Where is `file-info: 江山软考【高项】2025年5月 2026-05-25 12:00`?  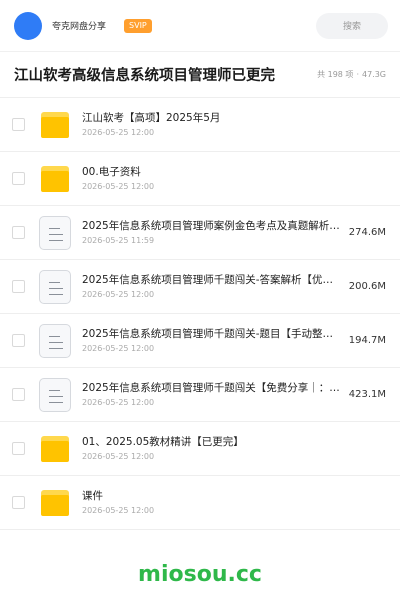 file-info: 江山软考【高项】2025年5月 2026-05-25 12:00 is located at coordinates (234, 124).